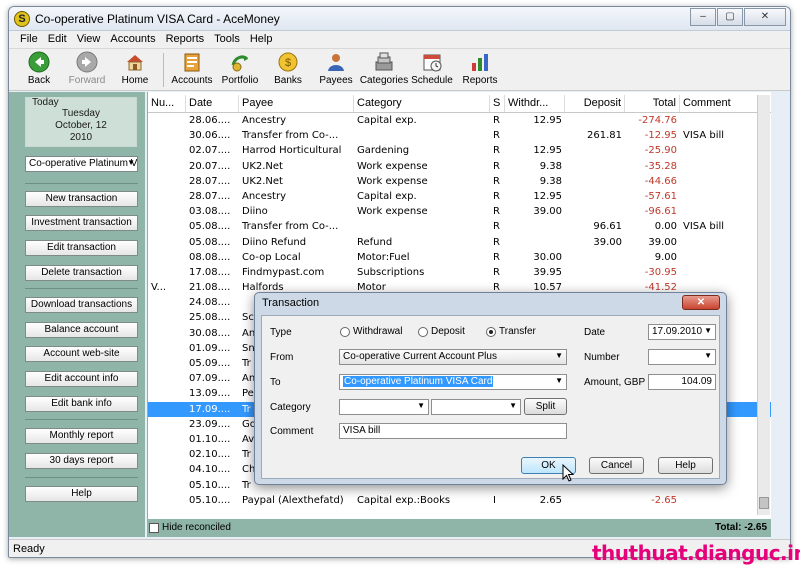 Image resolution: width=800 pixels, height=574 pixels. What do you see at coordinates (497, 103) in the screenshot?
I see `column-header-status: S` at bounding box center [497, 103].